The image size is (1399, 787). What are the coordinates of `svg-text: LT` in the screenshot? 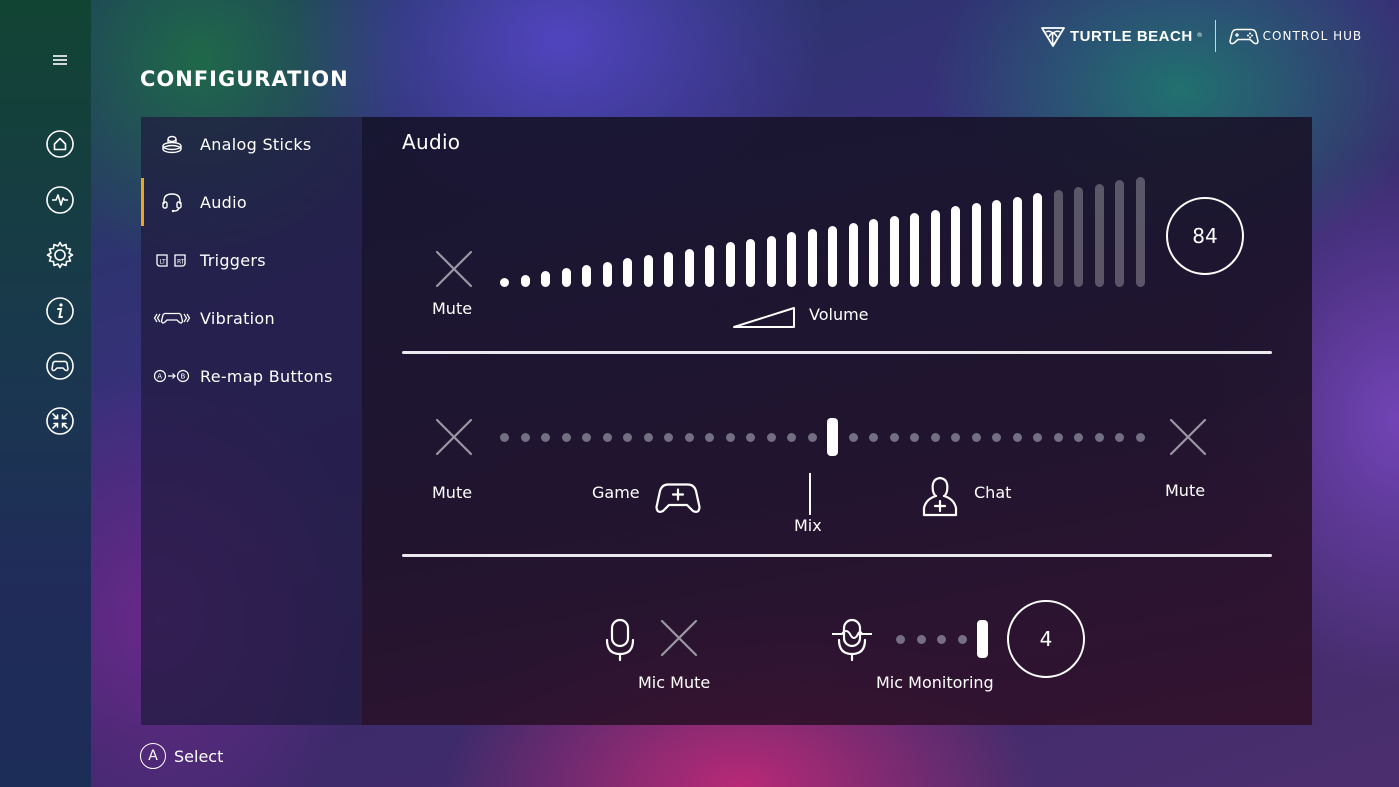 It's located at (163, 262).